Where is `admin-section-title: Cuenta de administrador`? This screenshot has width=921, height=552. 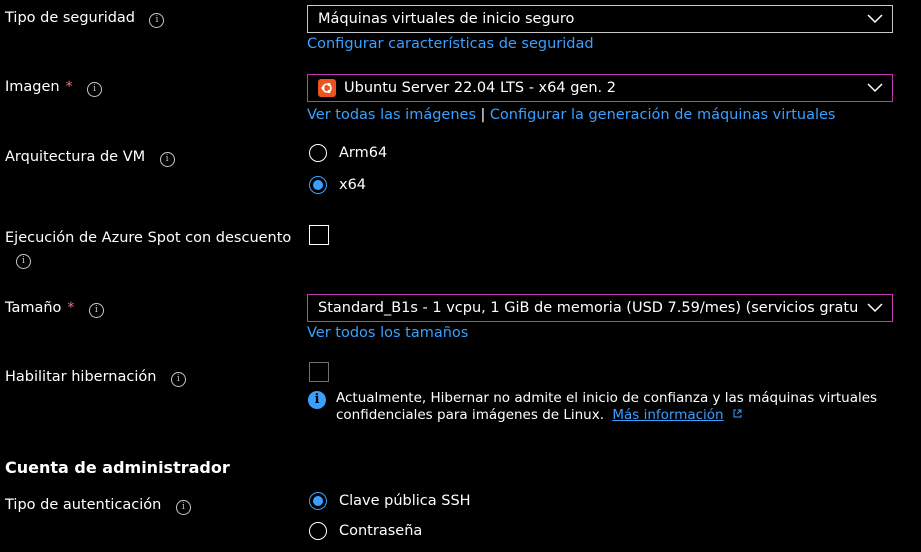 admin-section-title: Cuenta de administrador is located at coordinates (117, 467).